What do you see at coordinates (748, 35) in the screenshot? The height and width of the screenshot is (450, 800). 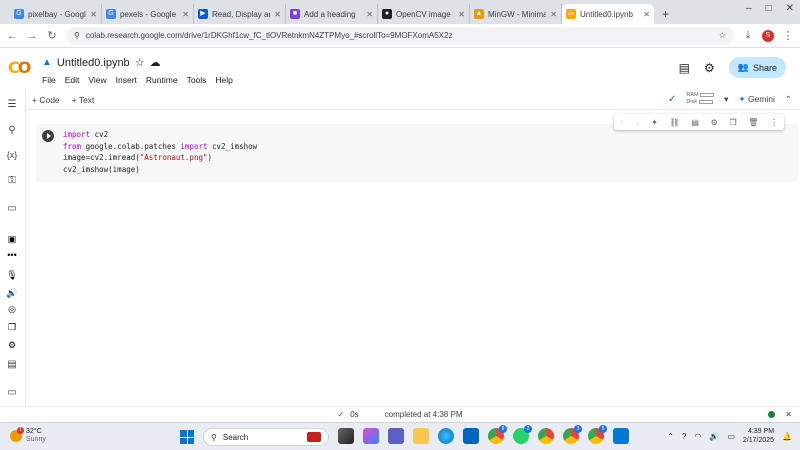 I see `download-icon: ⤓` at bounding box center [748, 35].